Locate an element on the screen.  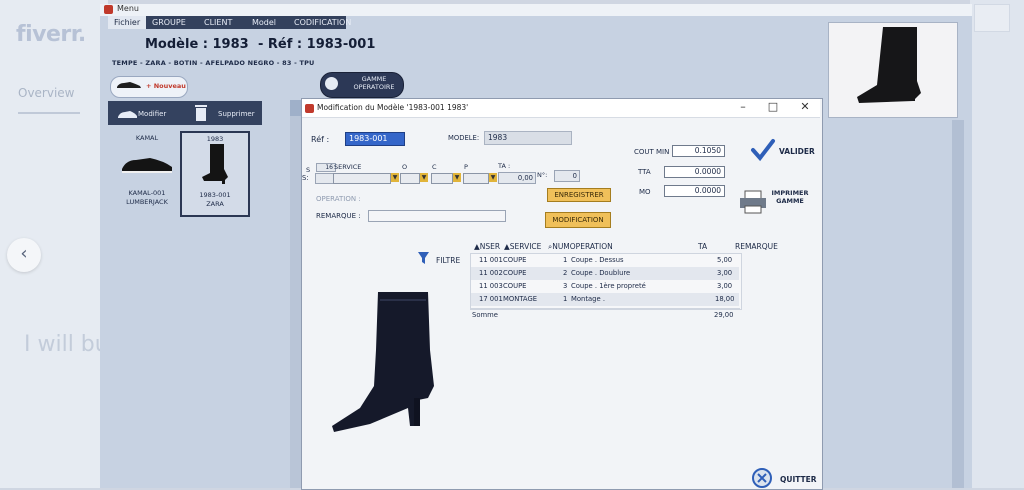
modele-input: 1983 is located at coordinates (528, 138).